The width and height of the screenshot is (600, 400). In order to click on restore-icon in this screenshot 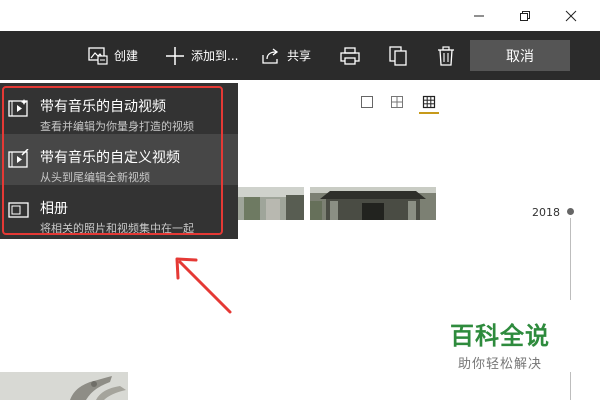, I will do `click(525, 15)`.